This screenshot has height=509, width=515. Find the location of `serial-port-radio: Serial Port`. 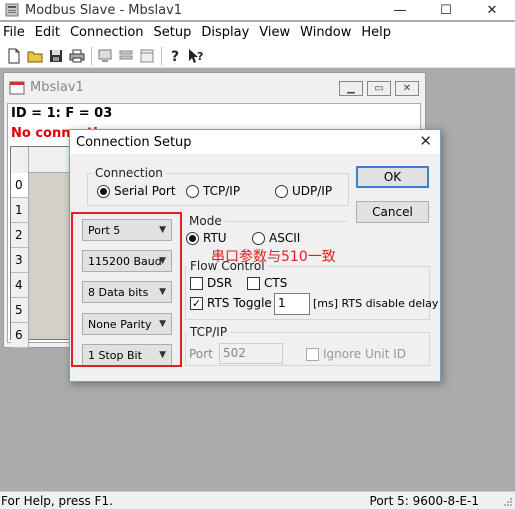

serial-port-radio: Serial Port is located at coordinates (136, 191).